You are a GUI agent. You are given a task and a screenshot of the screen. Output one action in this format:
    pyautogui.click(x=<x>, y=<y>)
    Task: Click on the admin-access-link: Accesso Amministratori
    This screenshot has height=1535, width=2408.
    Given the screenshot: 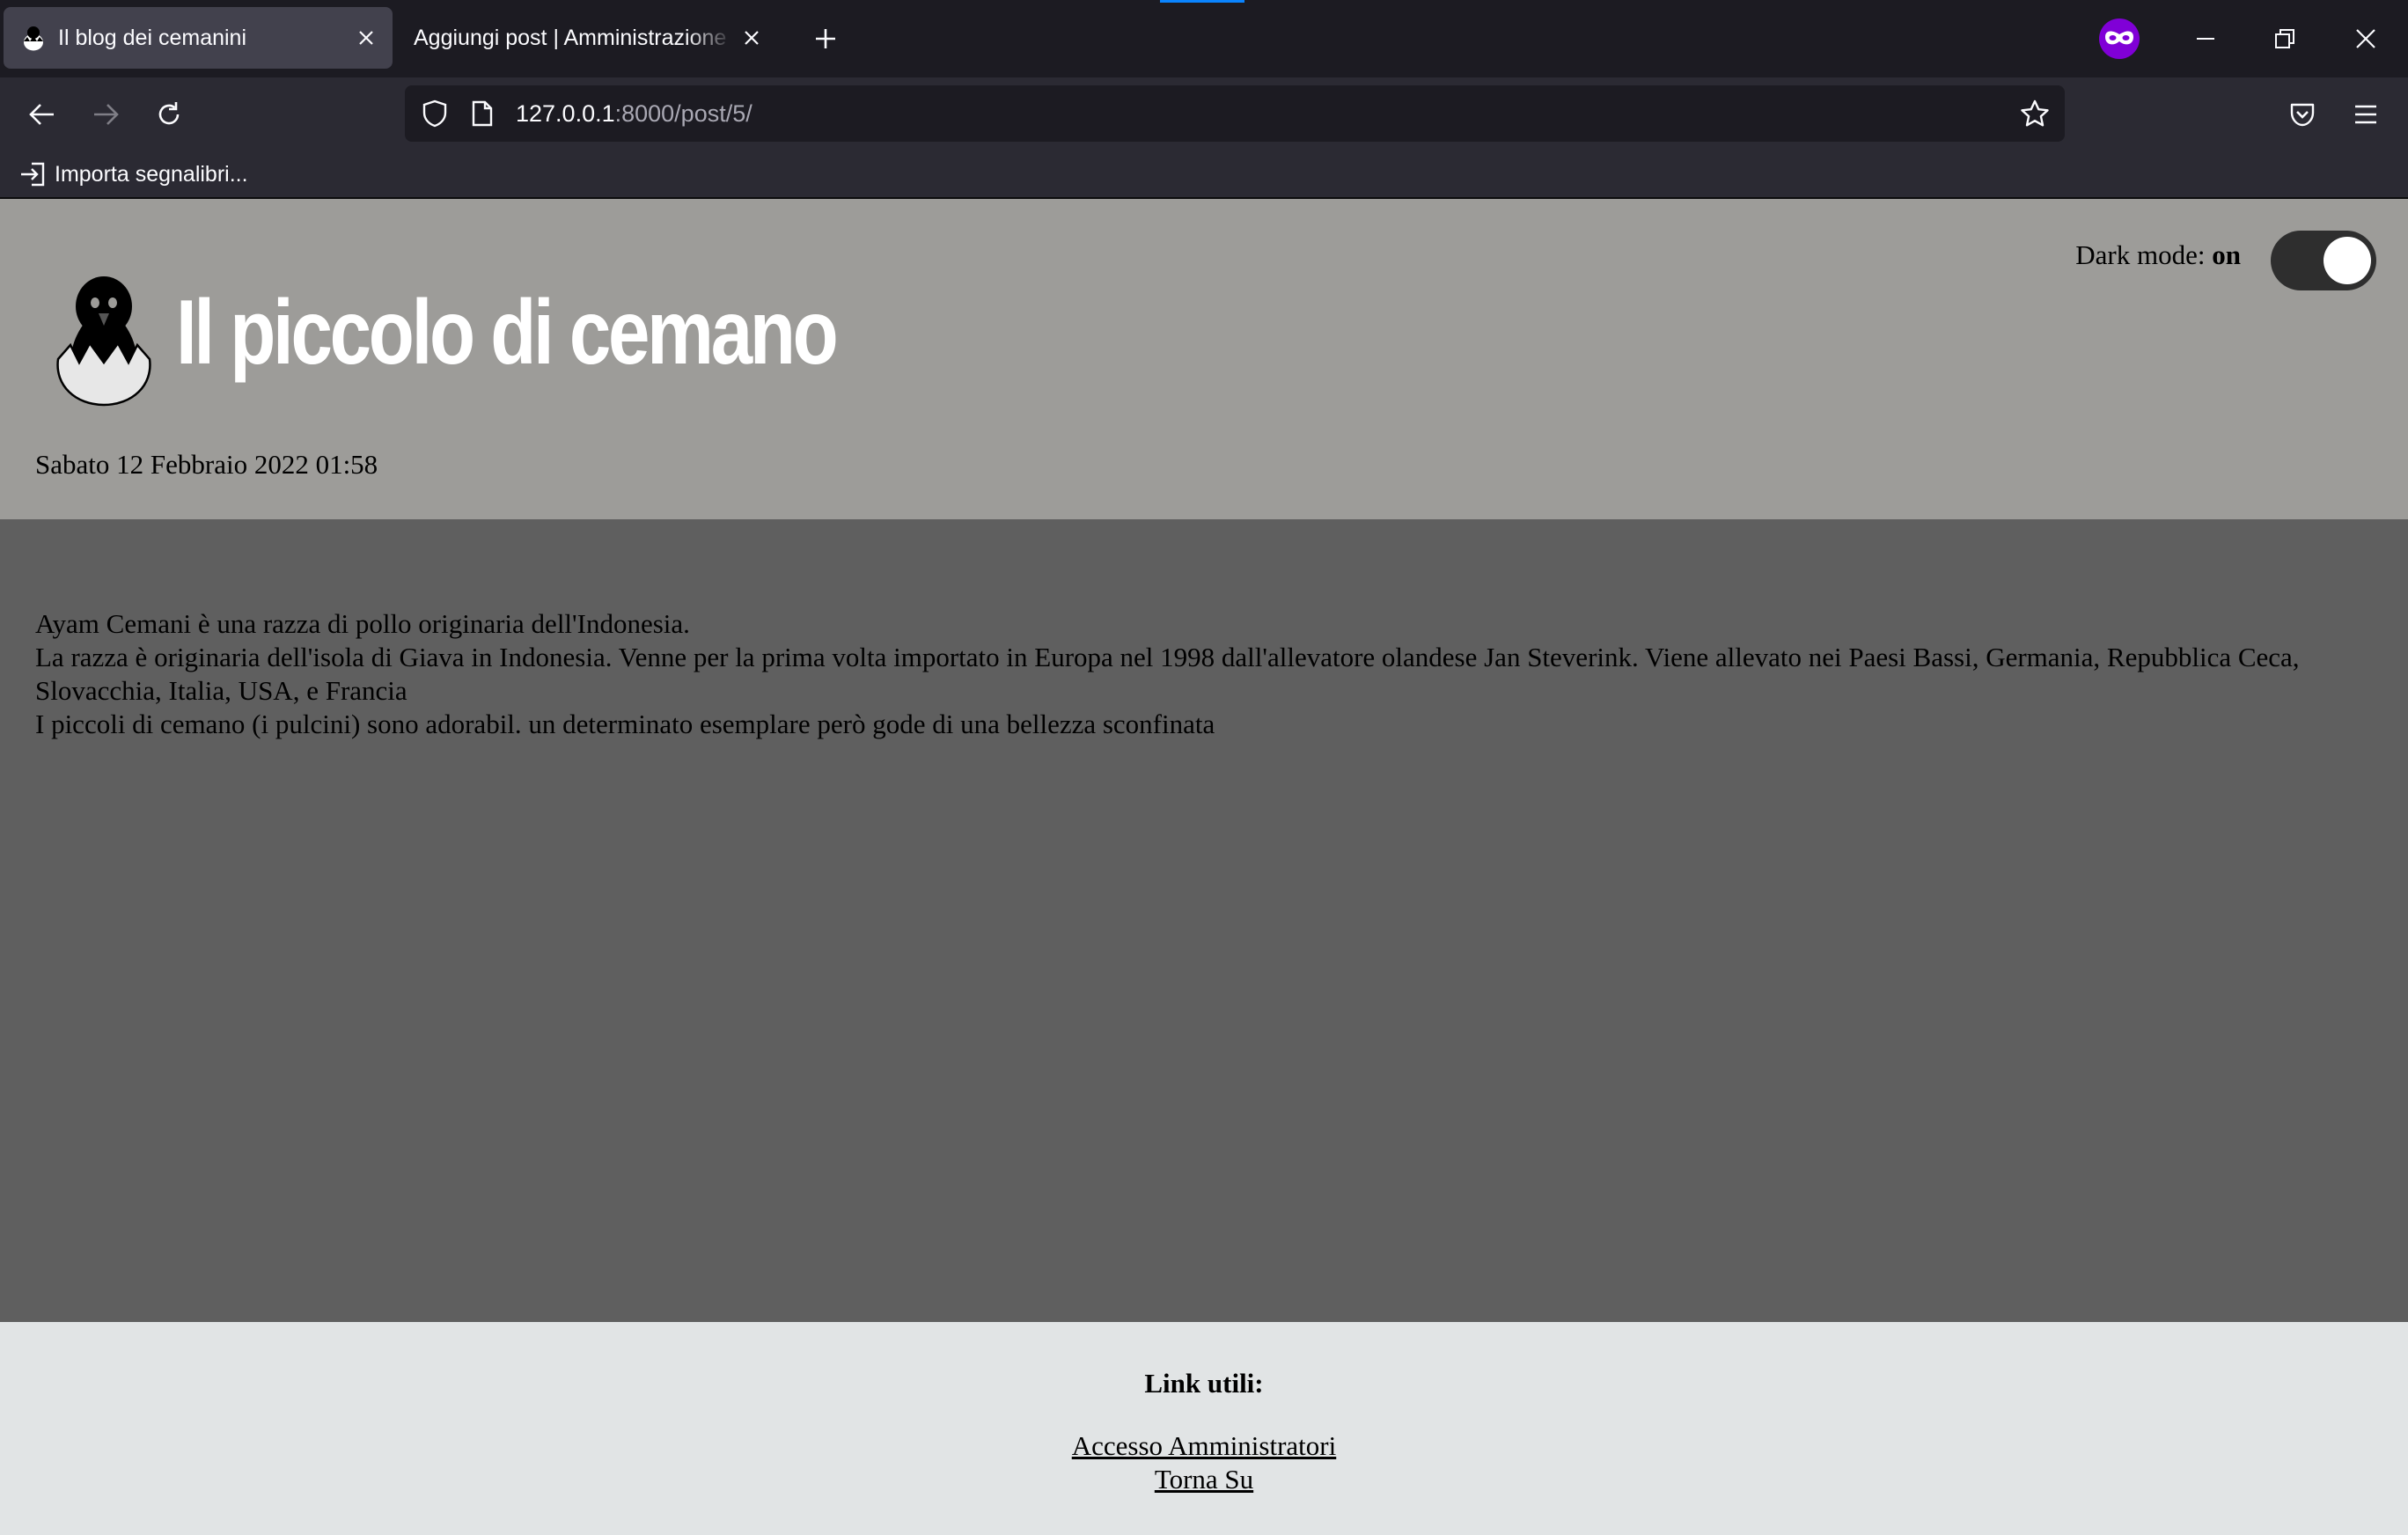 What is the action you would take?
    pyautogui.click(x=1204, y=1446)
    